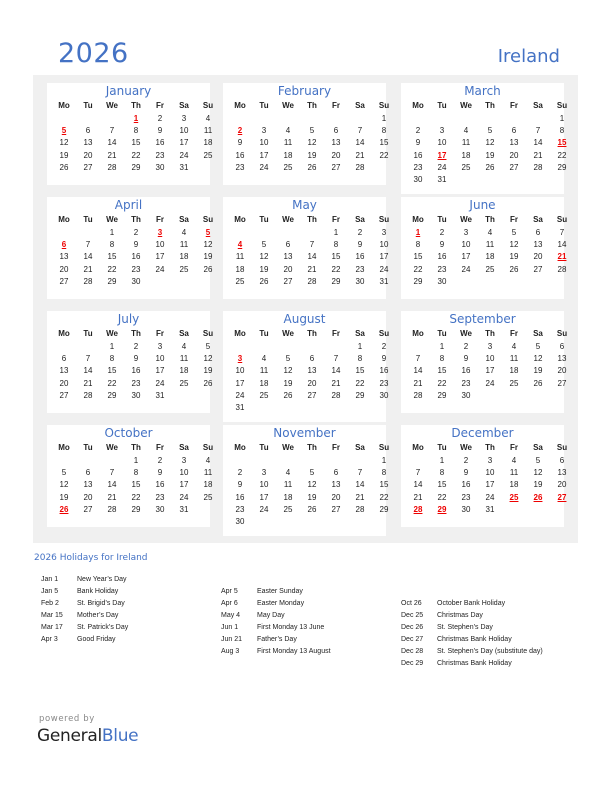 Image resolution: width=612 pixels, height=792 pixels. Describe the element at coordinates (229, 603) in the screenshot. I see `holiday-date: Apr 6` at that location.